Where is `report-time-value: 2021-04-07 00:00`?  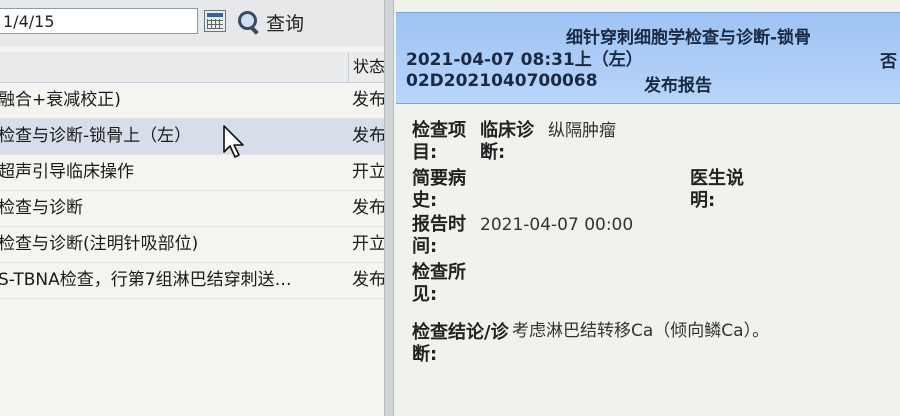
report-time-value: 2021-04-07 00:00 is located at coordinates (557, 225).